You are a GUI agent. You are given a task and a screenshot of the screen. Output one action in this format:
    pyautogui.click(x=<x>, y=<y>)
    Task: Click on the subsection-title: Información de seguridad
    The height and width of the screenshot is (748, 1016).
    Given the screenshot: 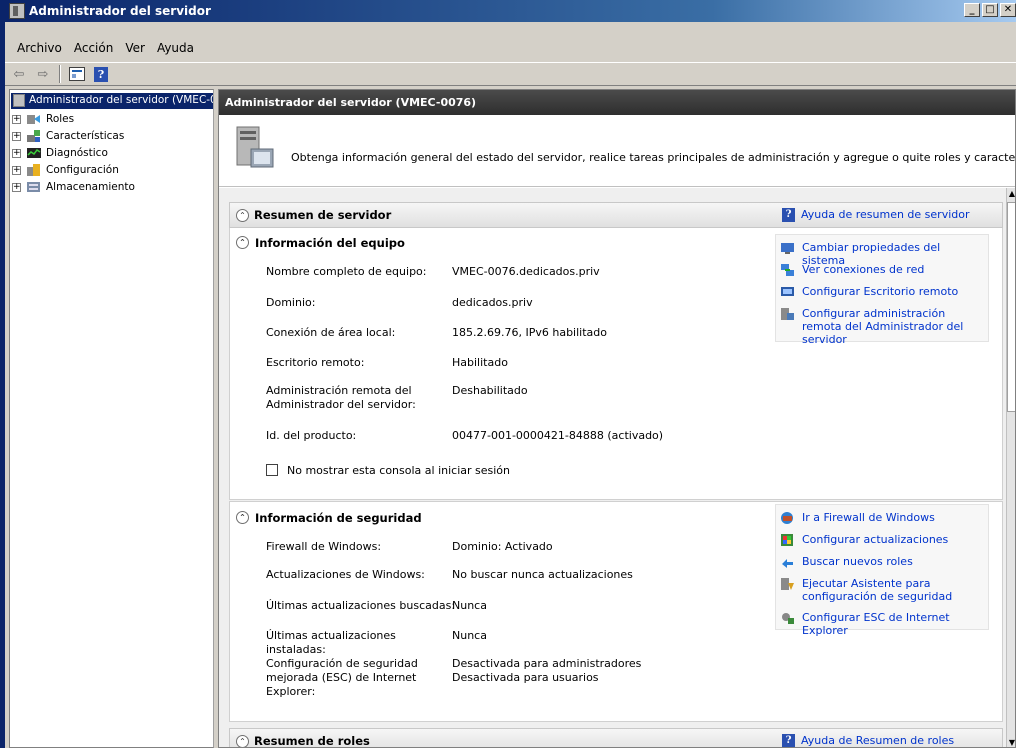 What is the action you would take?
    pyautogui.click(x=338, y=518)
    